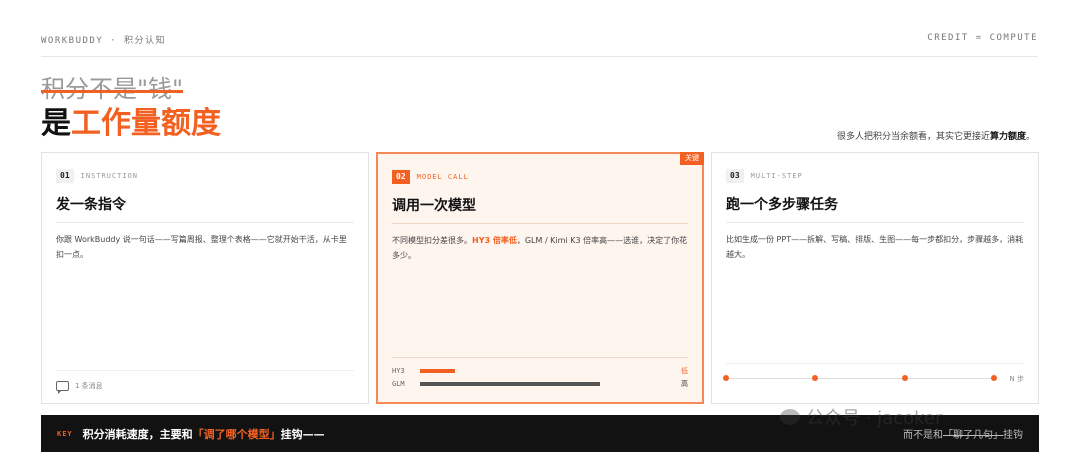 This screenshot has height=463, width=1080. What do you see at coordinates (62, 387) in the screenshot?
I see `chat-icon` at bounding box center [62, 387].